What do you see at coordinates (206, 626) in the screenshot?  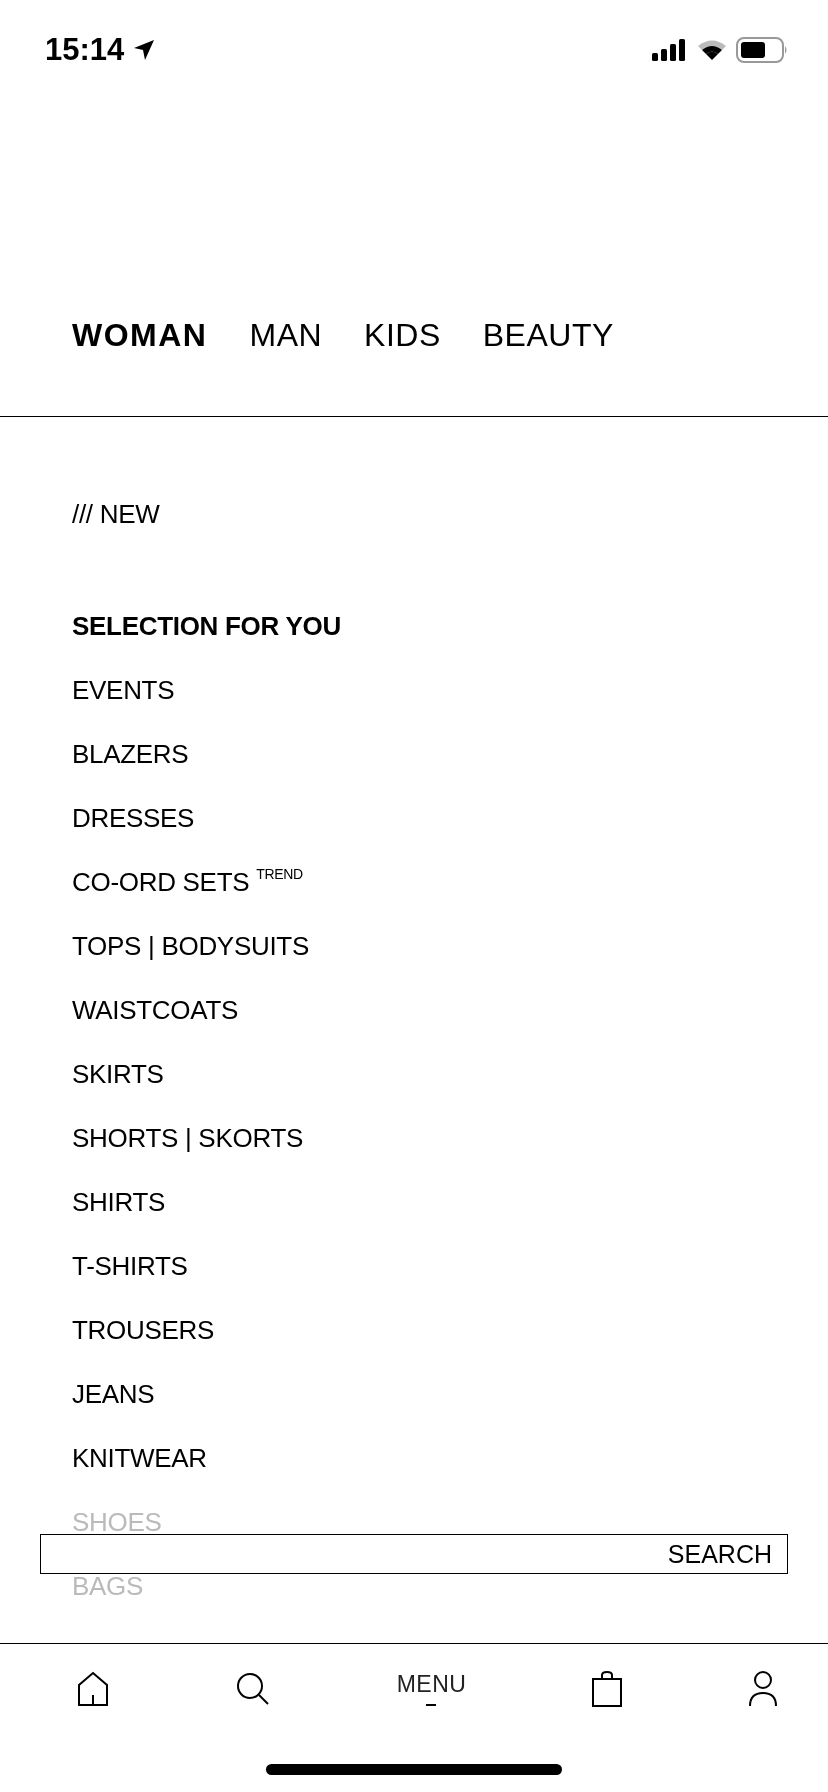 I see `menu-heading: SELECTION FOR YOU` at bounding box center [206, 626].